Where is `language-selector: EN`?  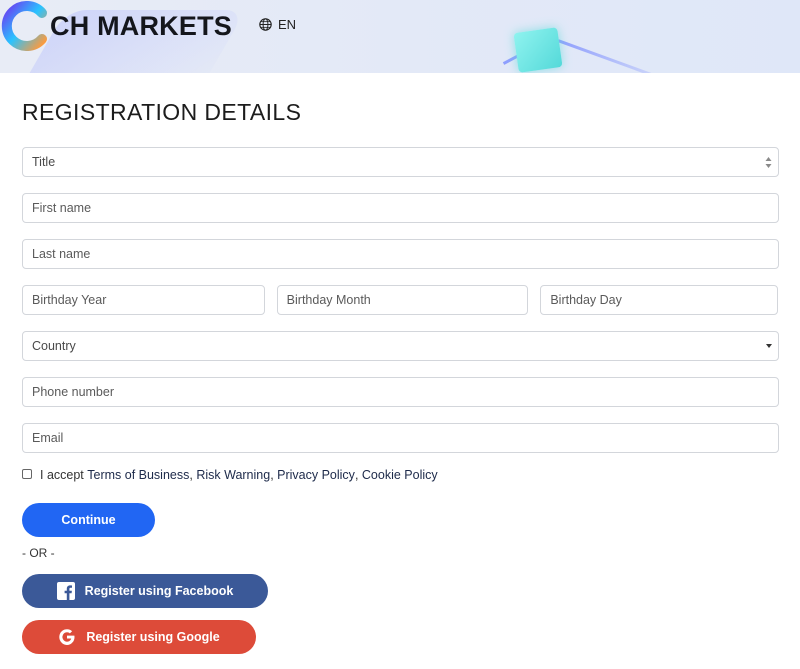 language-selector: EN is located at coordinates (277, 24).